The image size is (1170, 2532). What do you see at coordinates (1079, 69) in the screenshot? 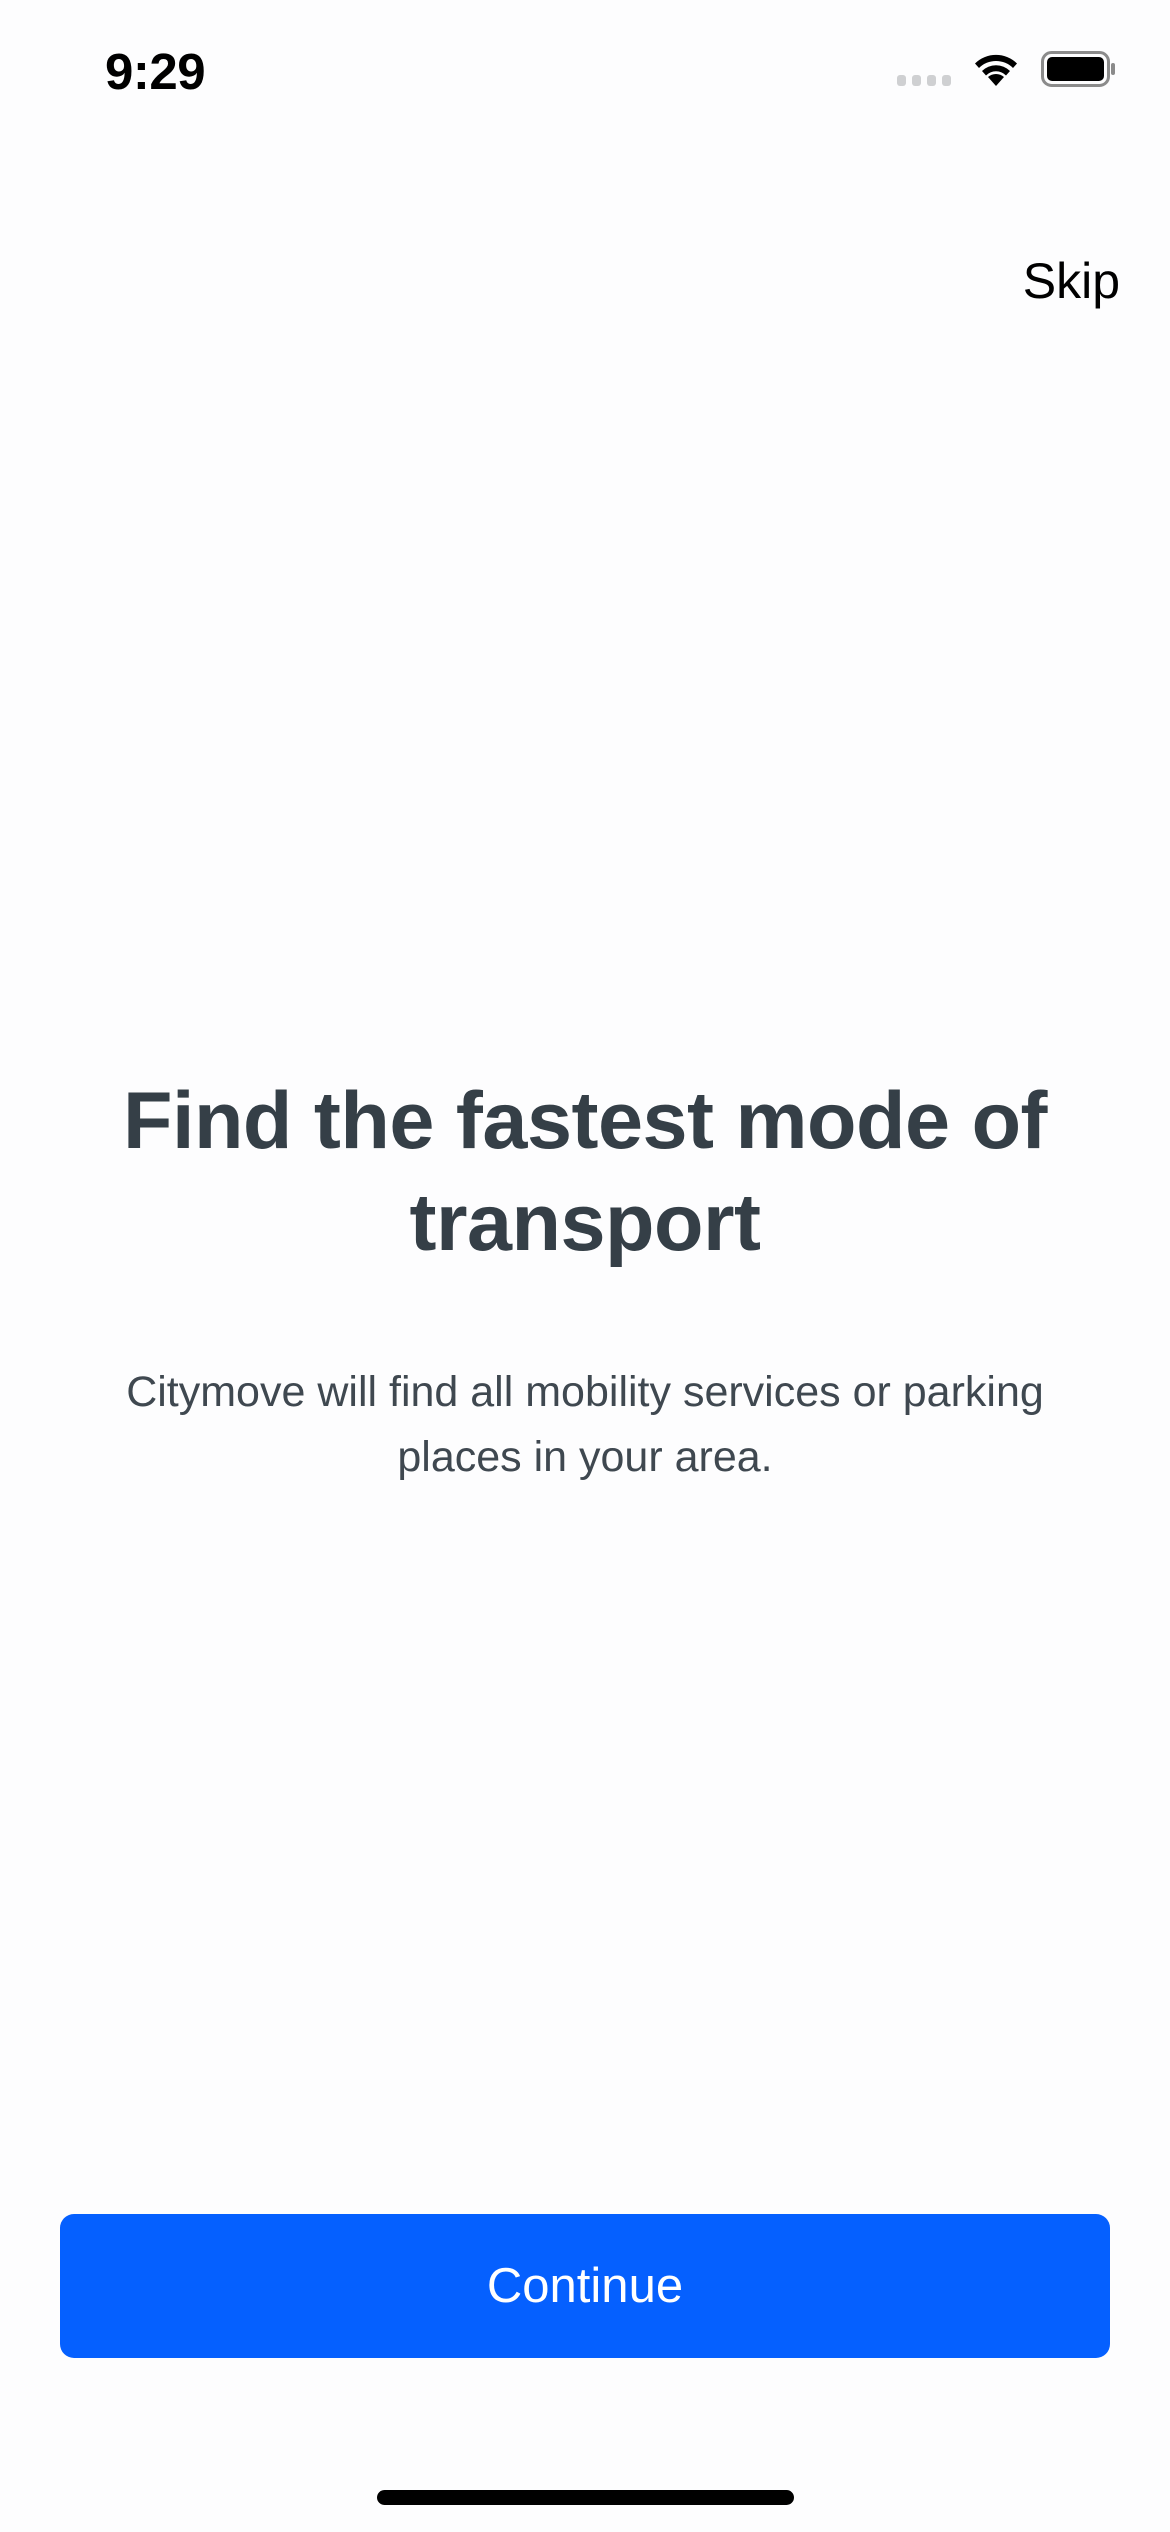
I see `battery-icon` at bounding box center [1079, 69].